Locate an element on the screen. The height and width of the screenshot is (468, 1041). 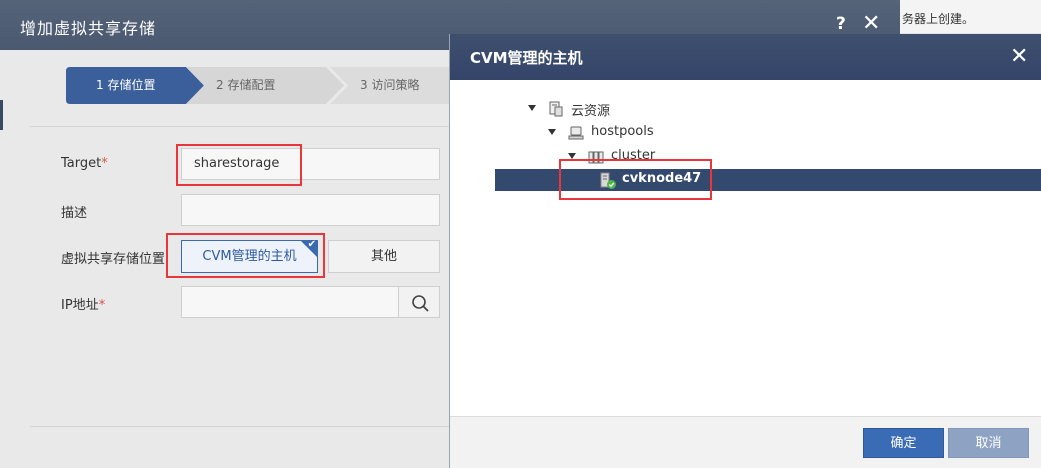
ip-address-label: IP地址* is located at coordinates (83, 305).